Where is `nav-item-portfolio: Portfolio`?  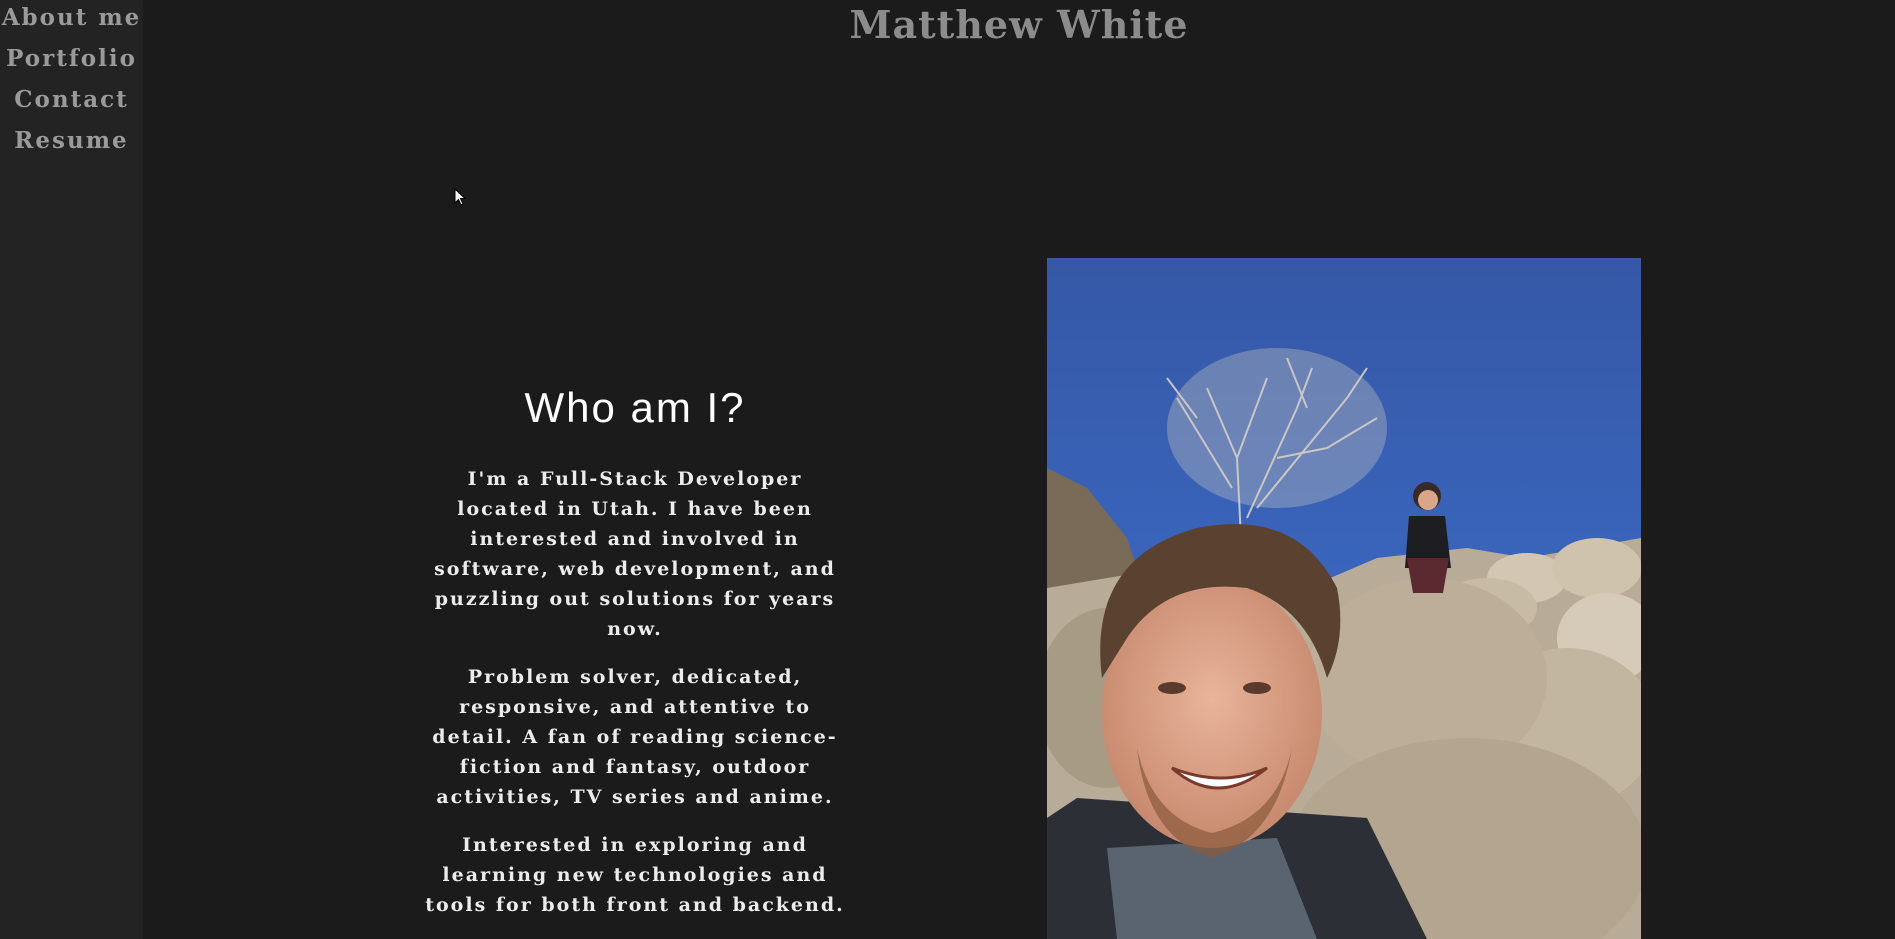
nav-item-portfolio: Portfolio is located at coordinates (71, 58).